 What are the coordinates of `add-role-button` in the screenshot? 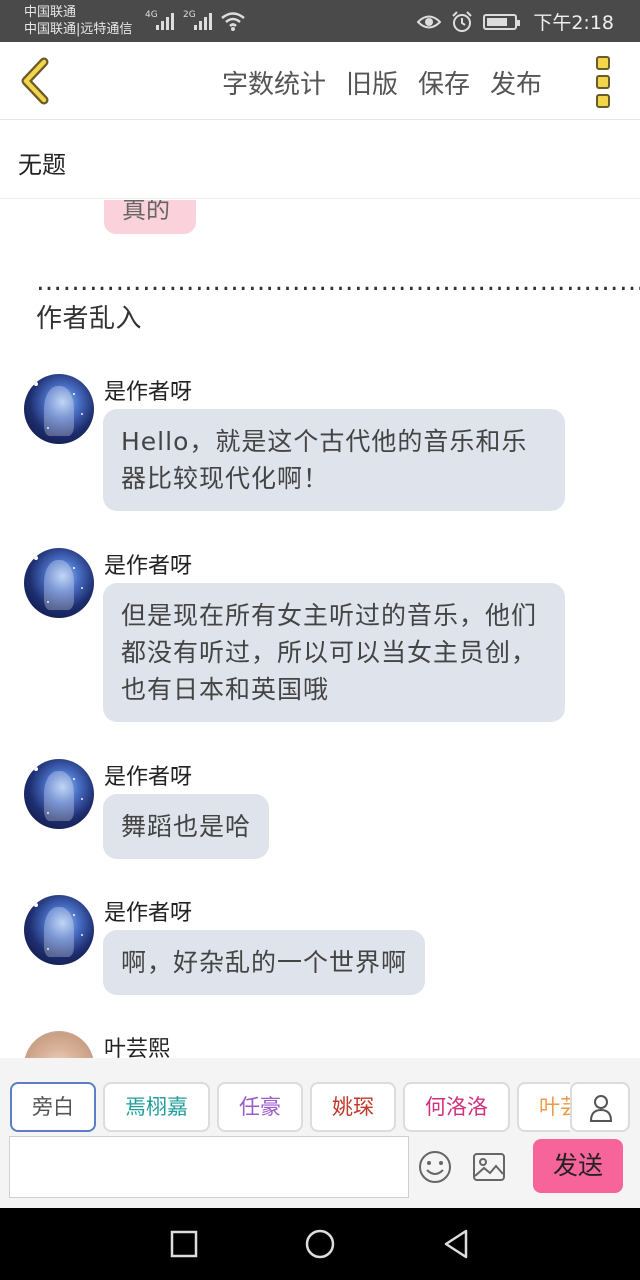 It's located at (600, 1107).